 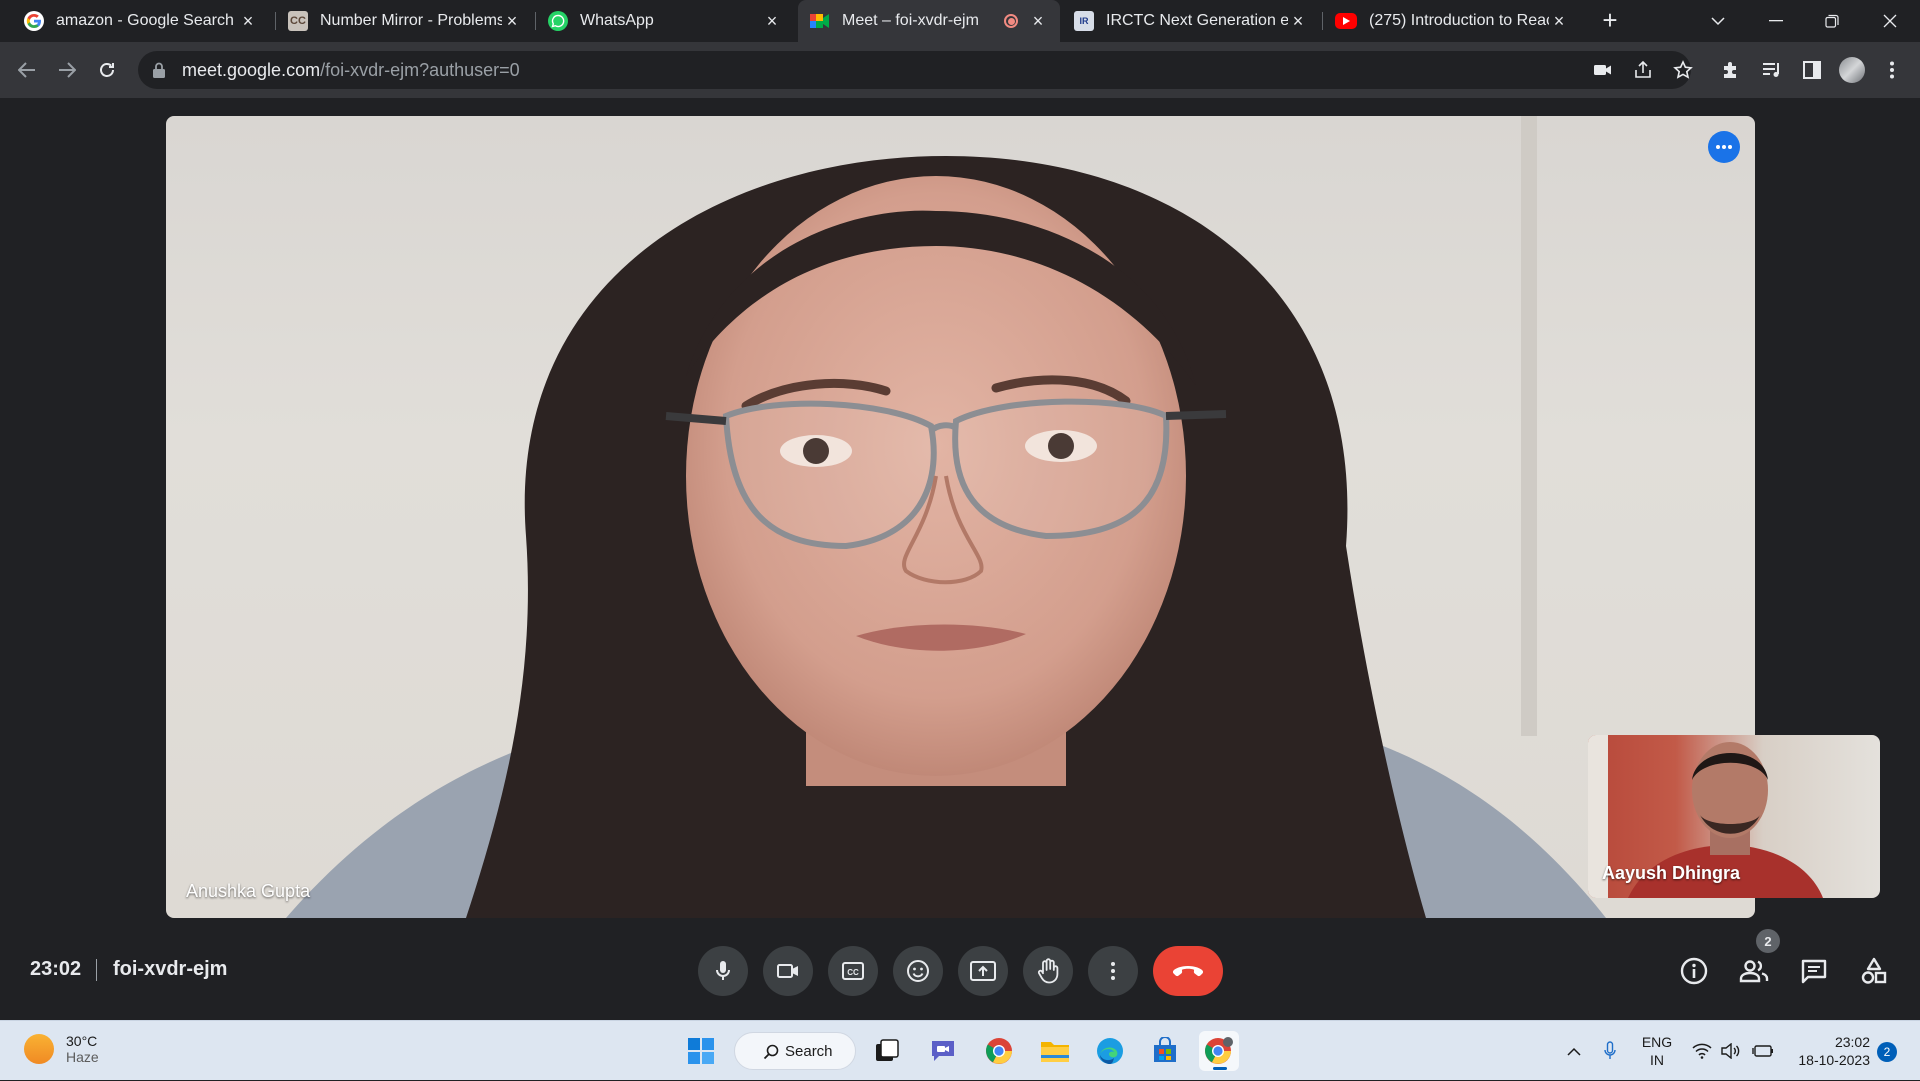 What do you see at coordinates (1852, 1042) in the screenshot?
I see `clock-time: 23:02` at bounding box center [1852, 1042].